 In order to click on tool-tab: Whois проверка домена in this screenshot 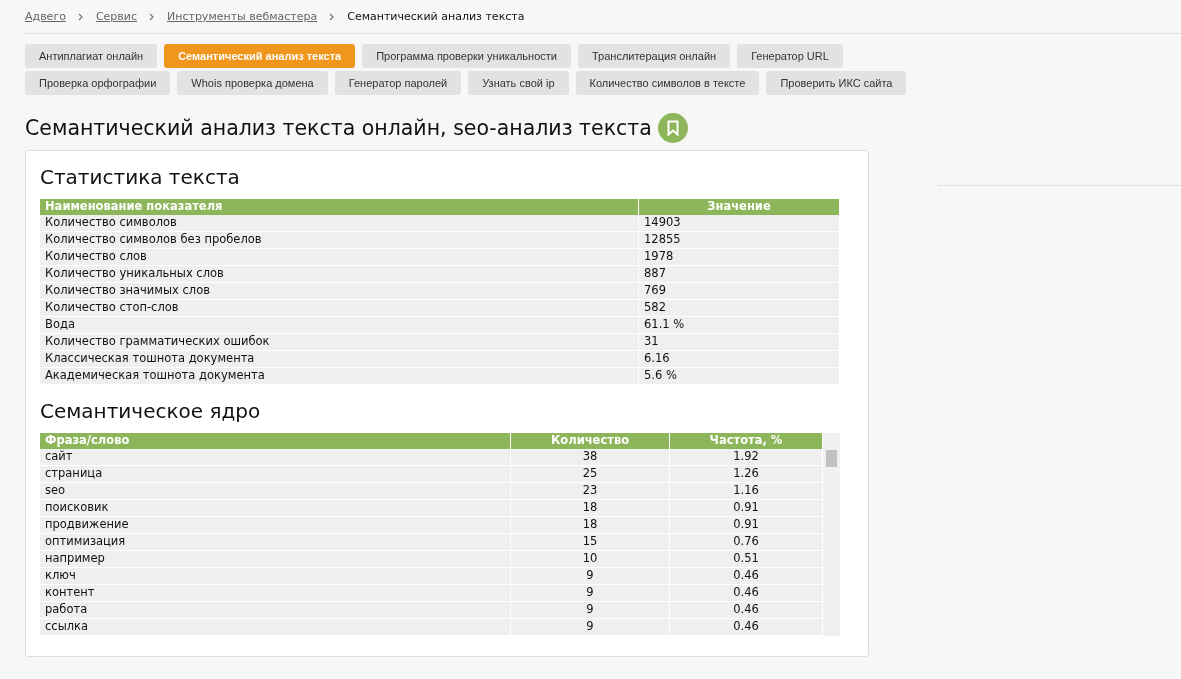, I will do `click(252, 83)`.